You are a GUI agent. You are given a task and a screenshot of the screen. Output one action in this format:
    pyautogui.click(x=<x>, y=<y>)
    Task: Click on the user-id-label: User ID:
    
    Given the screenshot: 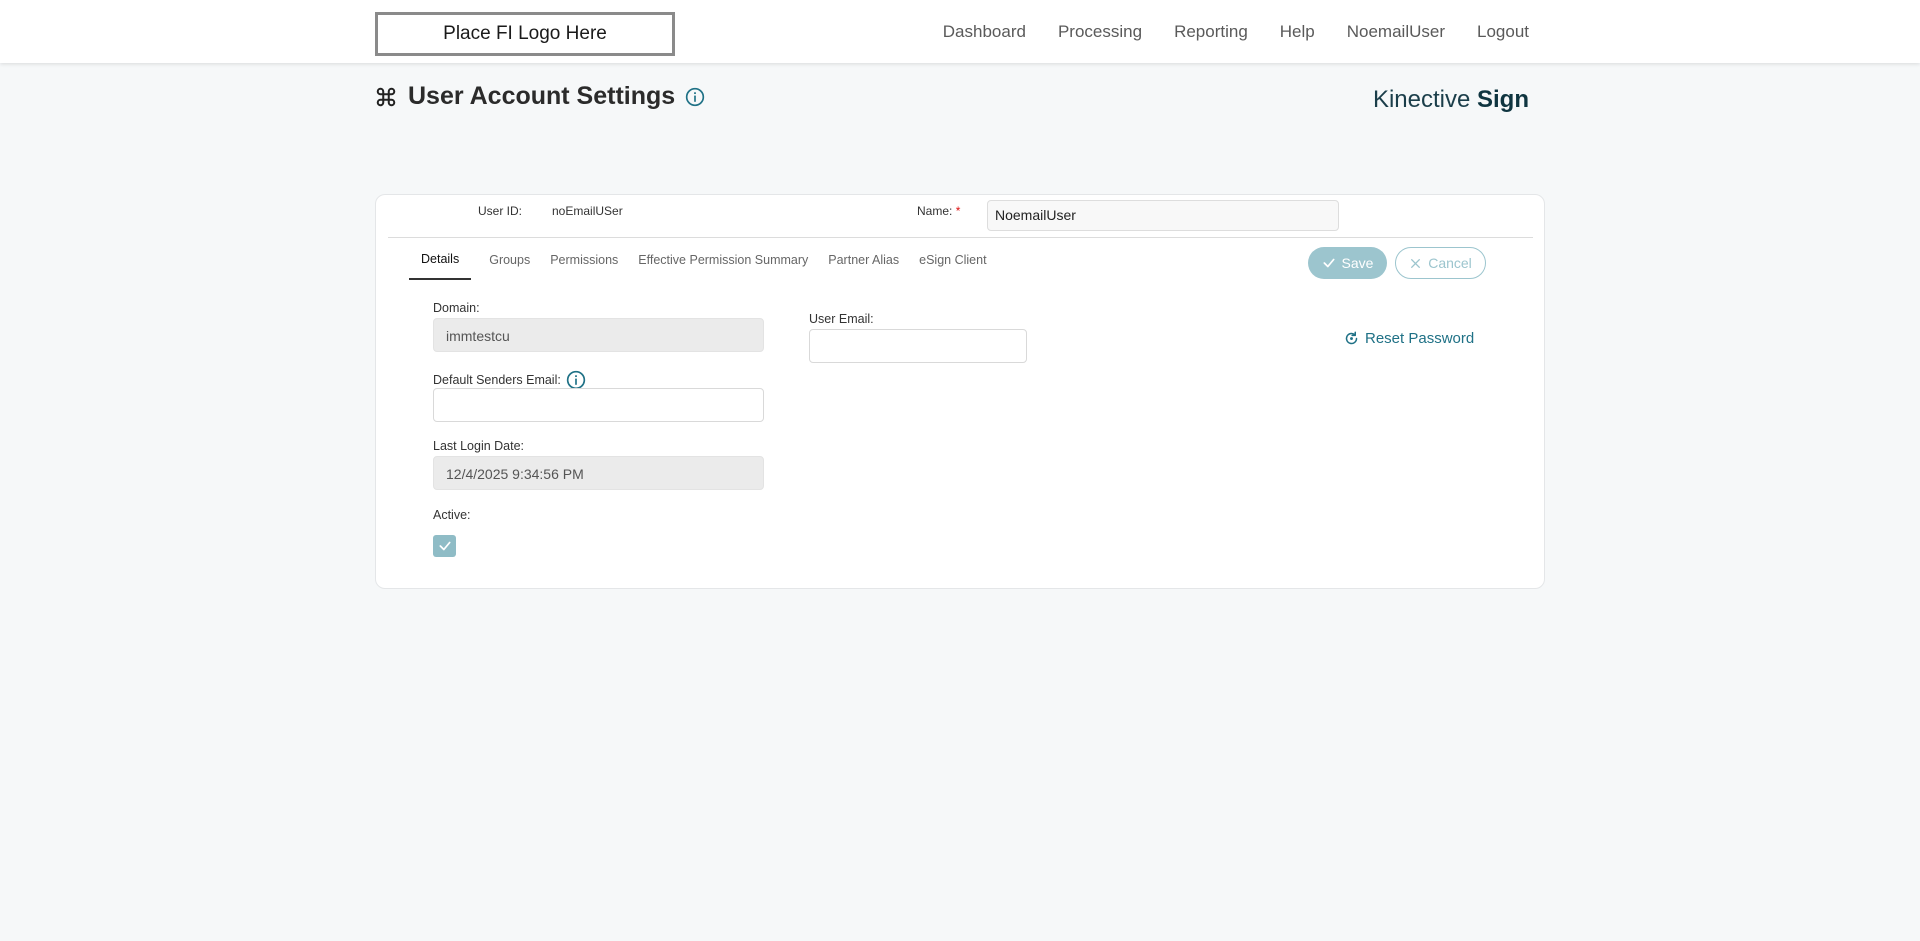 What is the action you would take?
    pyautogui.click(x=500, y=211)
    